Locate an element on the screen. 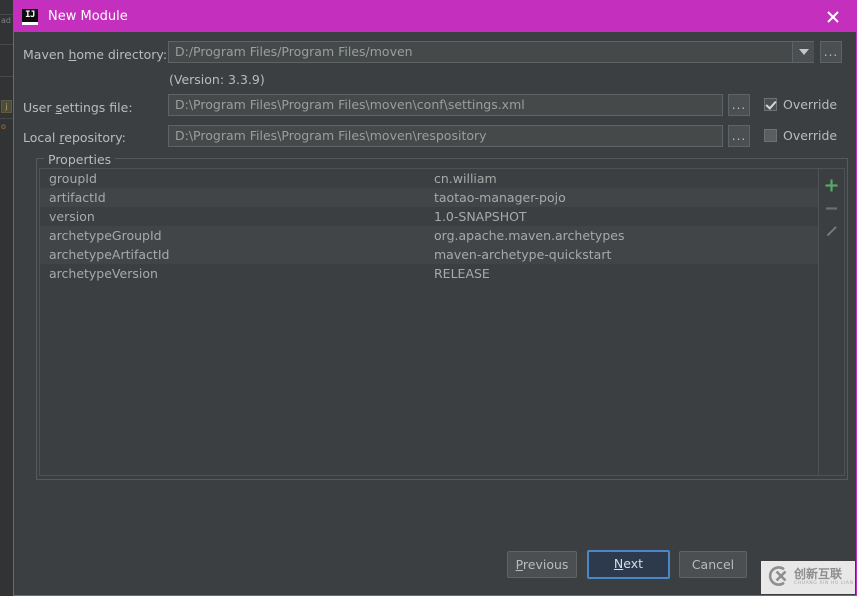 Image resolution: width=857 pixels, height=596 pixels. next-button: Next is located at coordinates (628, 564).